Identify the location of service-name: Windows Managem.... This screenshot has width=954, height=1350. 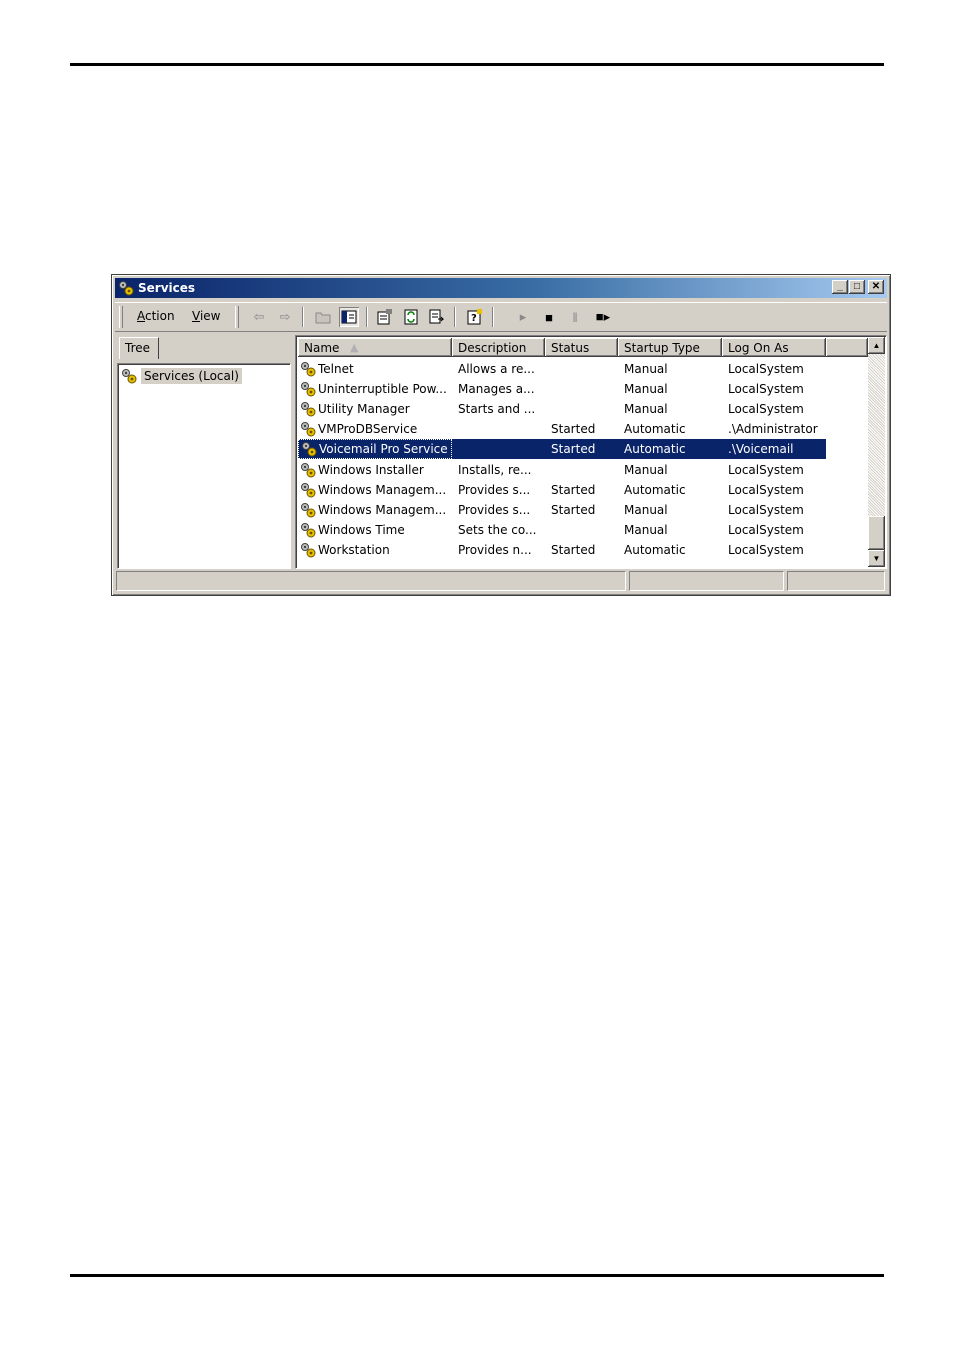
(382, 509).